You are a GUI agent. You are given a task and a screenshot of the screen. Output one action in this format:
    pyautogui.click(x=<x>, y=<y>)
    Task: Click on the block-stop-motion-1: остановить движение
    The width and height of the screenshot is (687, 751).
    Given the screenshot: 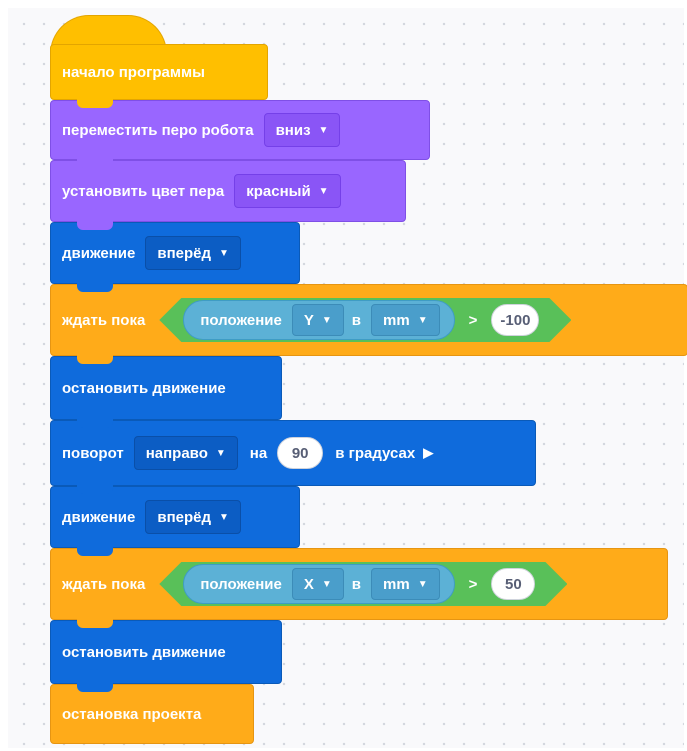 What is the action you would take?
    pyautogui.click(x=166, y=392)
    